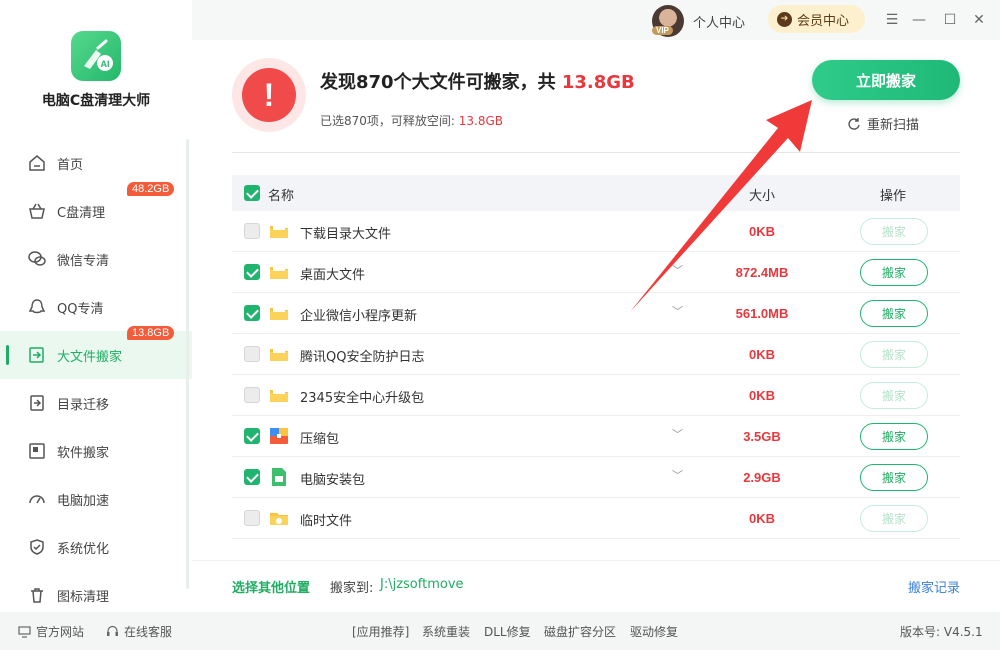 Image resolution: width=1000 pixels, height=650 pixels. Describe the element at coordinates (90, 357) in the screenshot. I see `sidebar-item-label: 大文件搬家` at that location.